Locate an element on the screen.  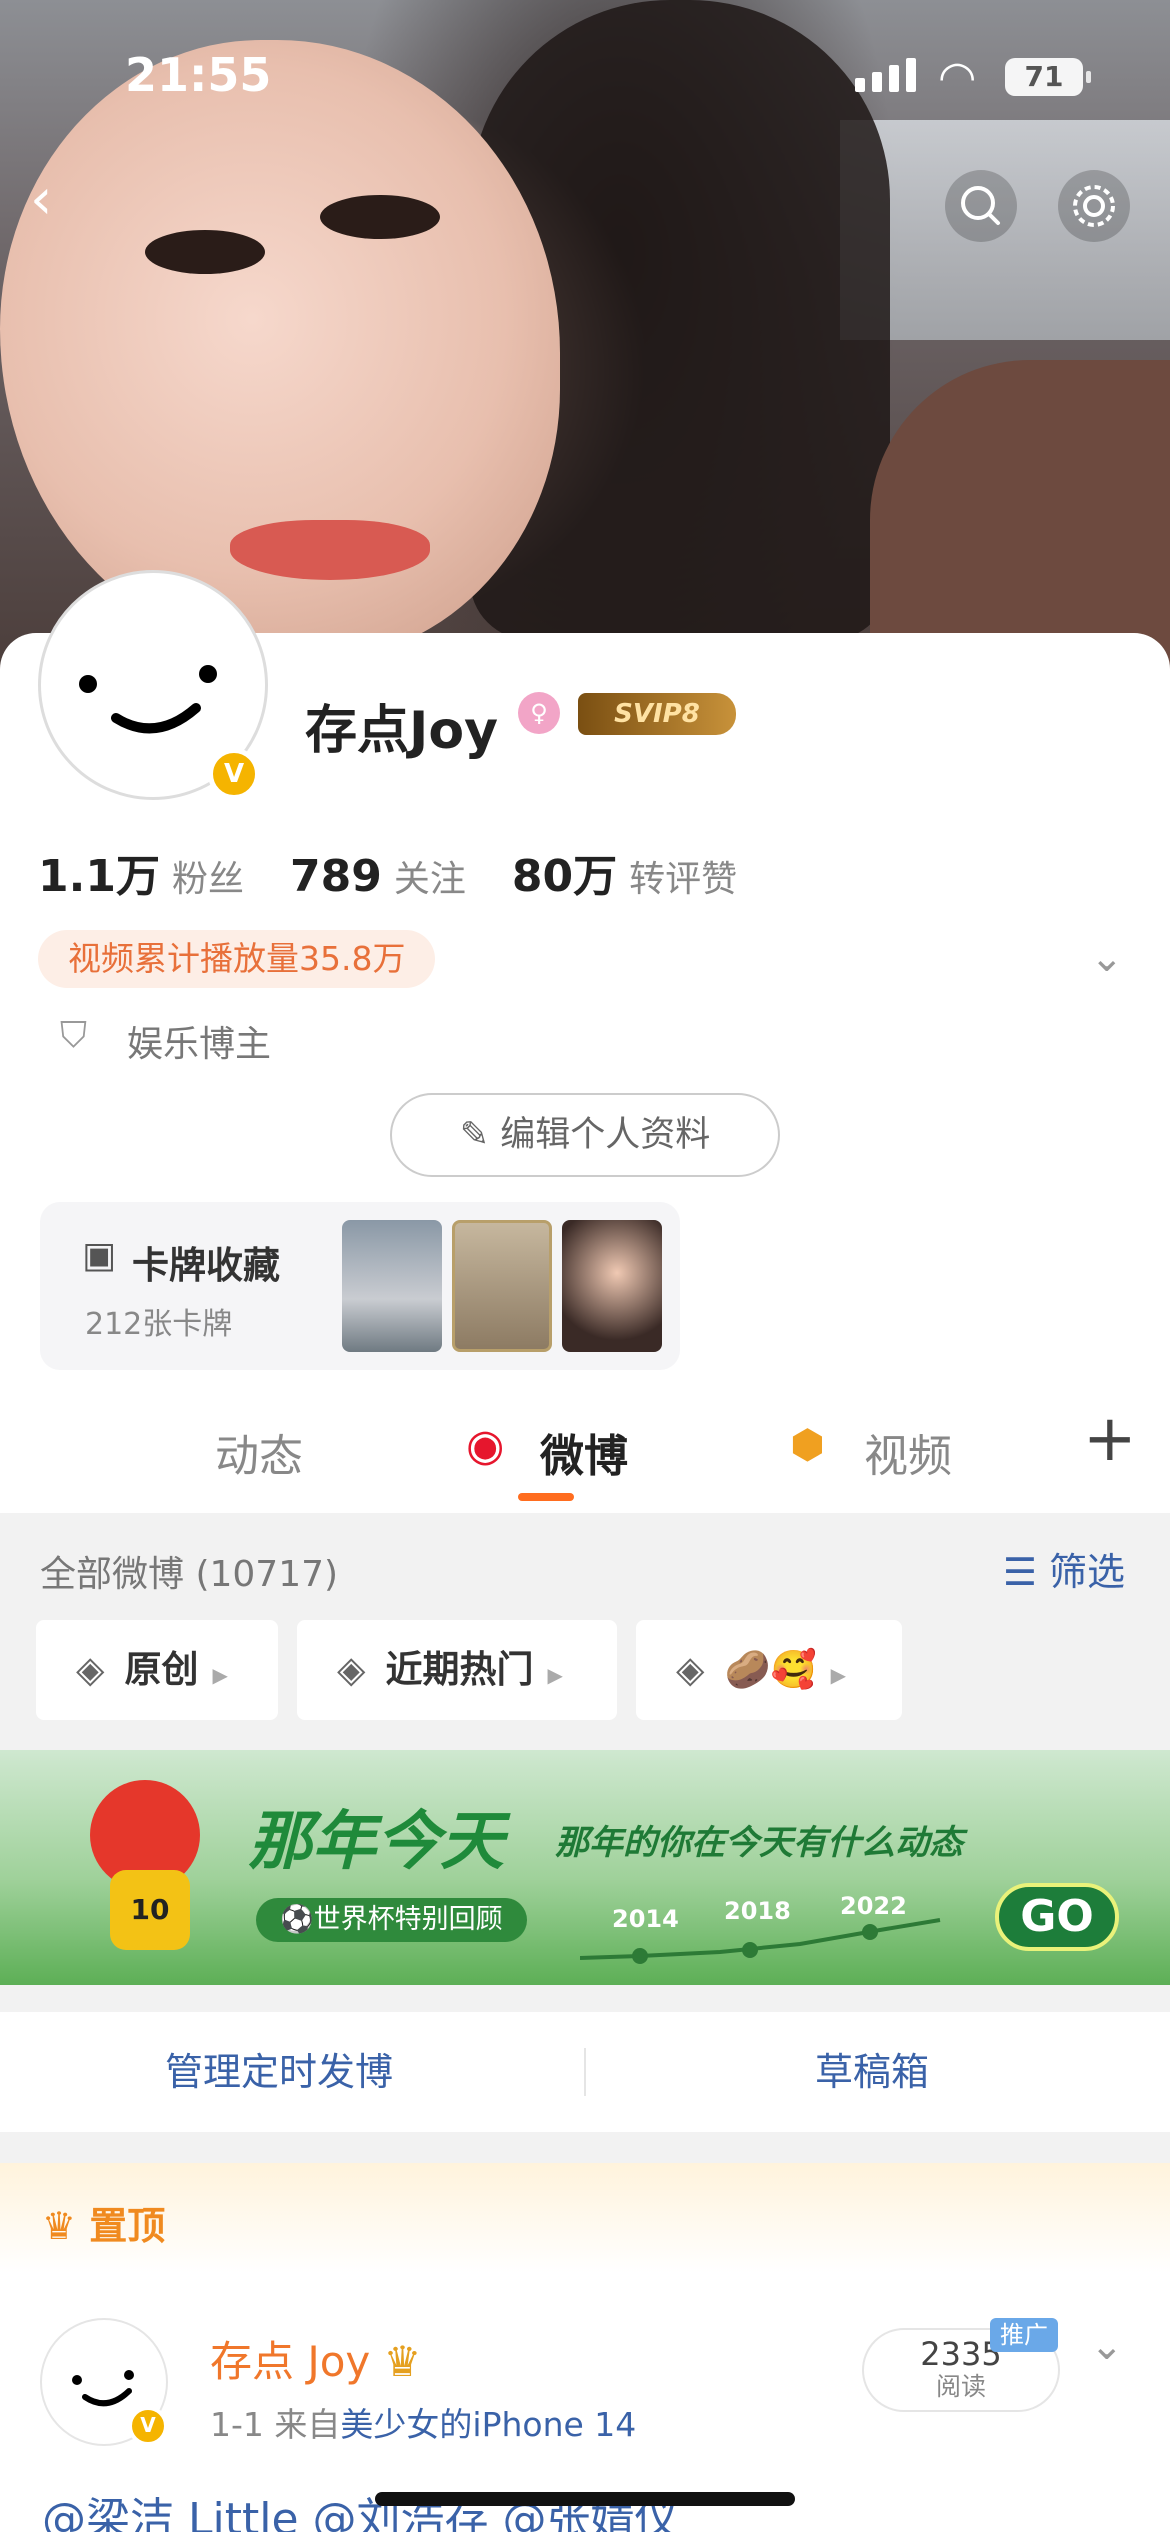
profile-tabs: 动态 ◉ 微博 ⬢ 视频 + is located at coordinates (585, 1445).